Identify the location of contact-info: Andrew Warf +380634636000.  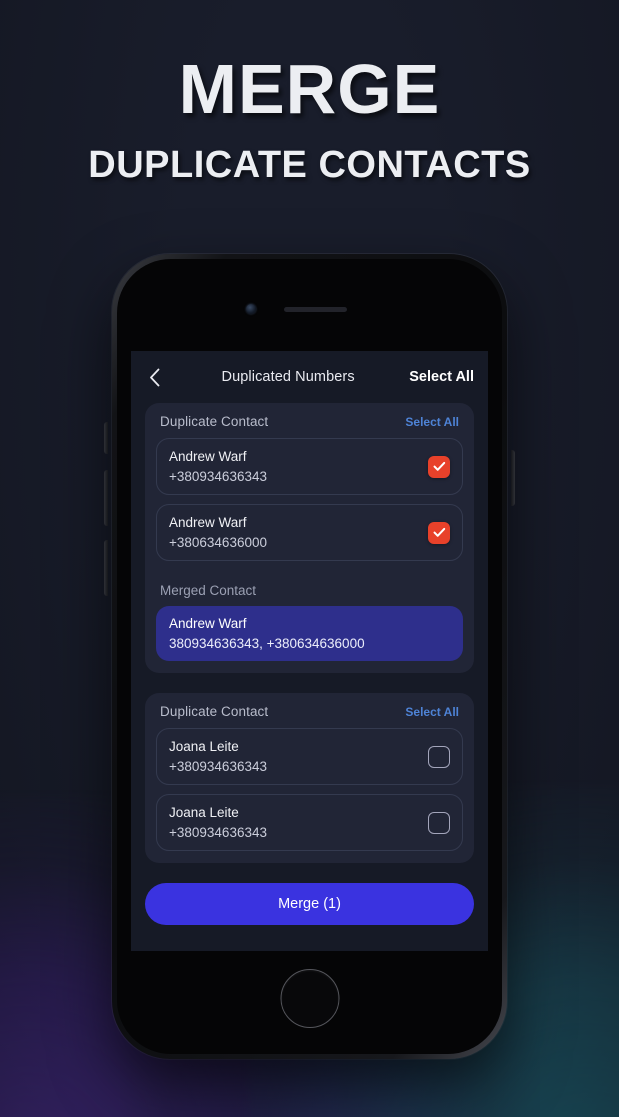
(293, 532).